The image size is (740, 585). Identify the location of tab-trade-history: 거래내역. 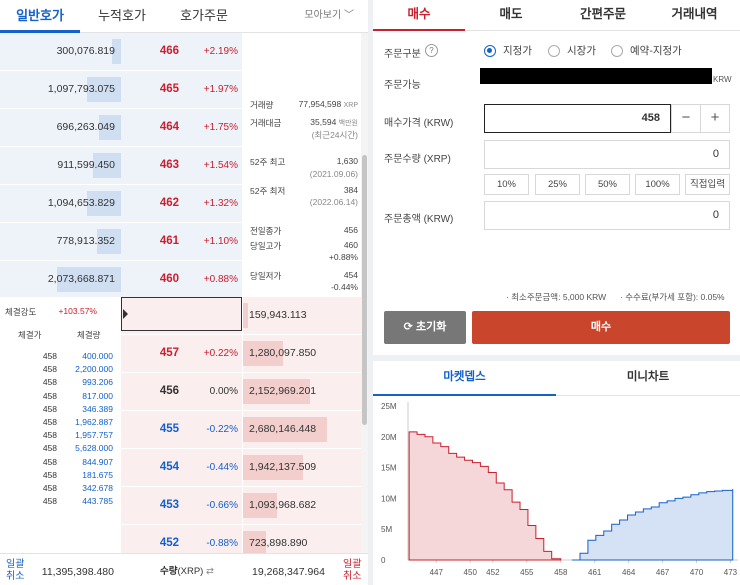
(694, 15).